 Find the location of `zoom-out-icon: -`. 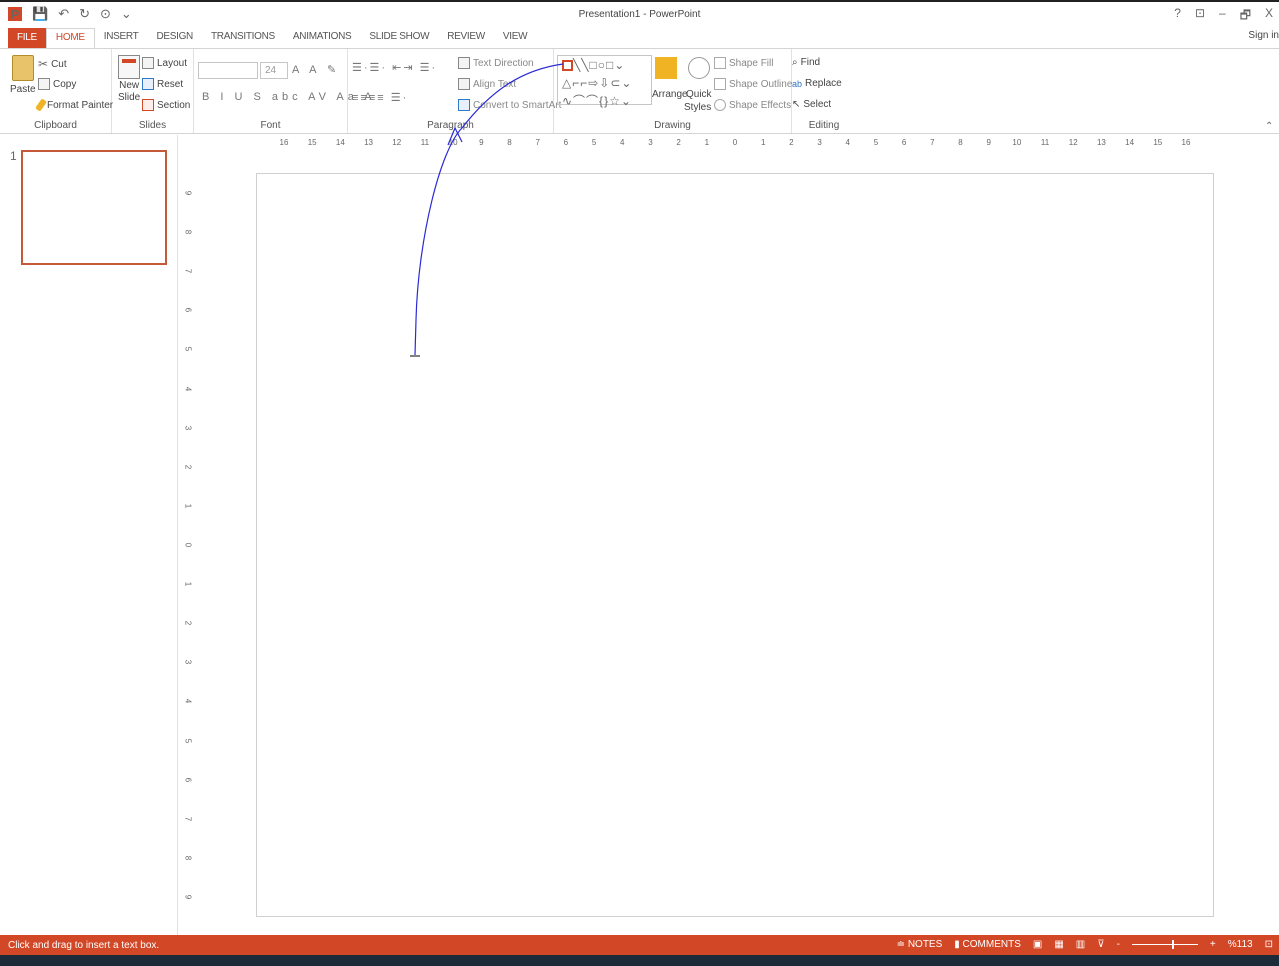

zoom-out-icon: - is located at coordinates (1118, 944).